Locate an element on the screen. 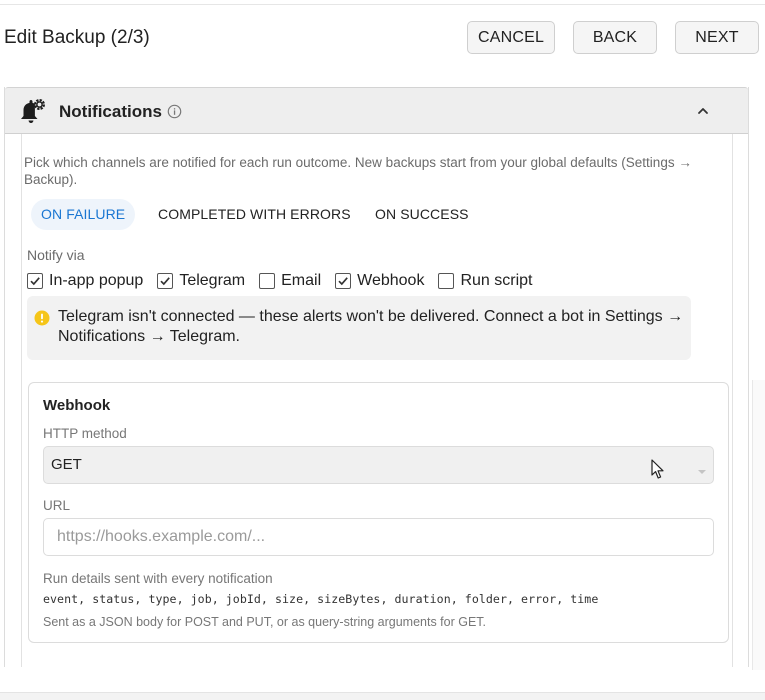 This screenshot has height=700, width=765. tab-completed-with-errors: COMPLETED WITH ERRORS is located at coordinates (254, 214).